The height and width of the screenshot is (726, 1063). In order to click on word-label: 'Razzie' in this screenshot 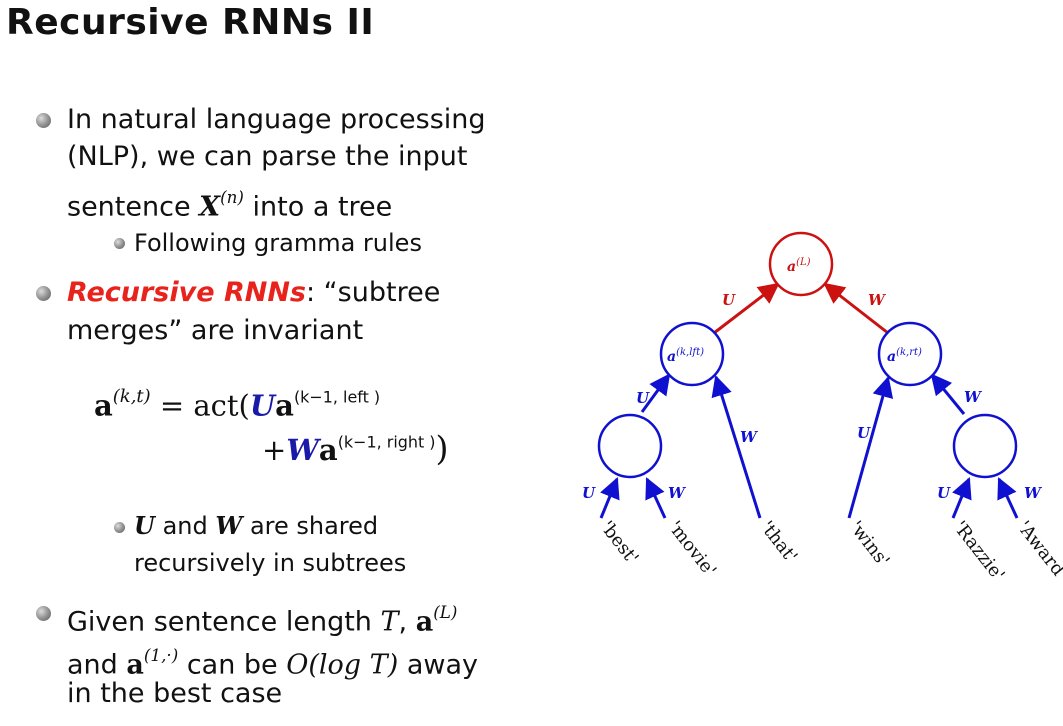, I will do `click(979, 551)`.